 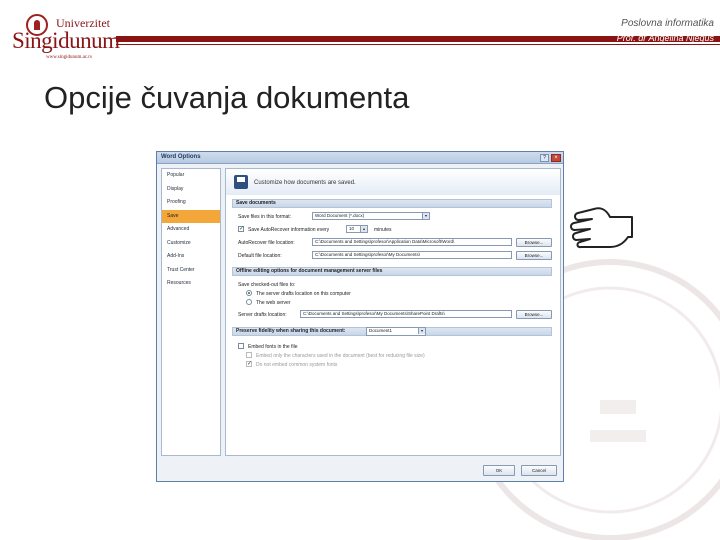 What do you see at coordinates (363, 229) in the screenshot?
I see `spinner-icon: ▴` at bounding box center [363, 229].